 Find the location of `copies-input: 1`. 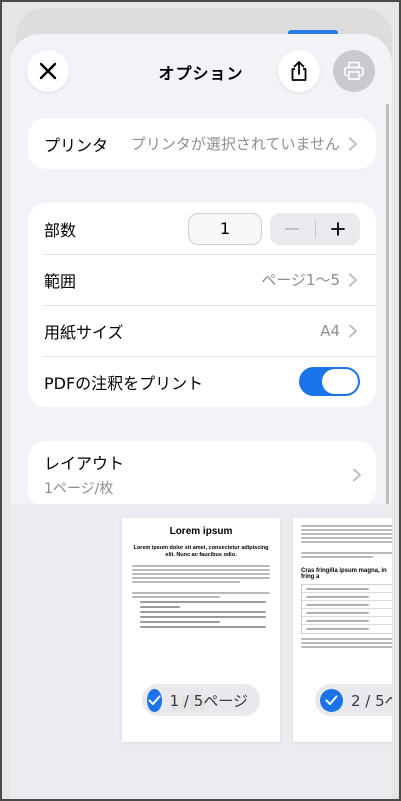

copies-input: 1 is located at coordinates (225, 228).